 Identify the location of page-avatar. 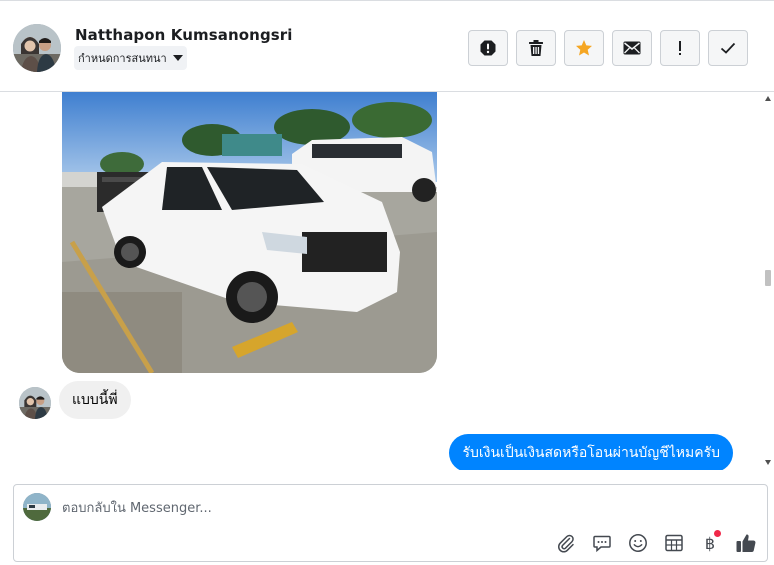
(37, 507).